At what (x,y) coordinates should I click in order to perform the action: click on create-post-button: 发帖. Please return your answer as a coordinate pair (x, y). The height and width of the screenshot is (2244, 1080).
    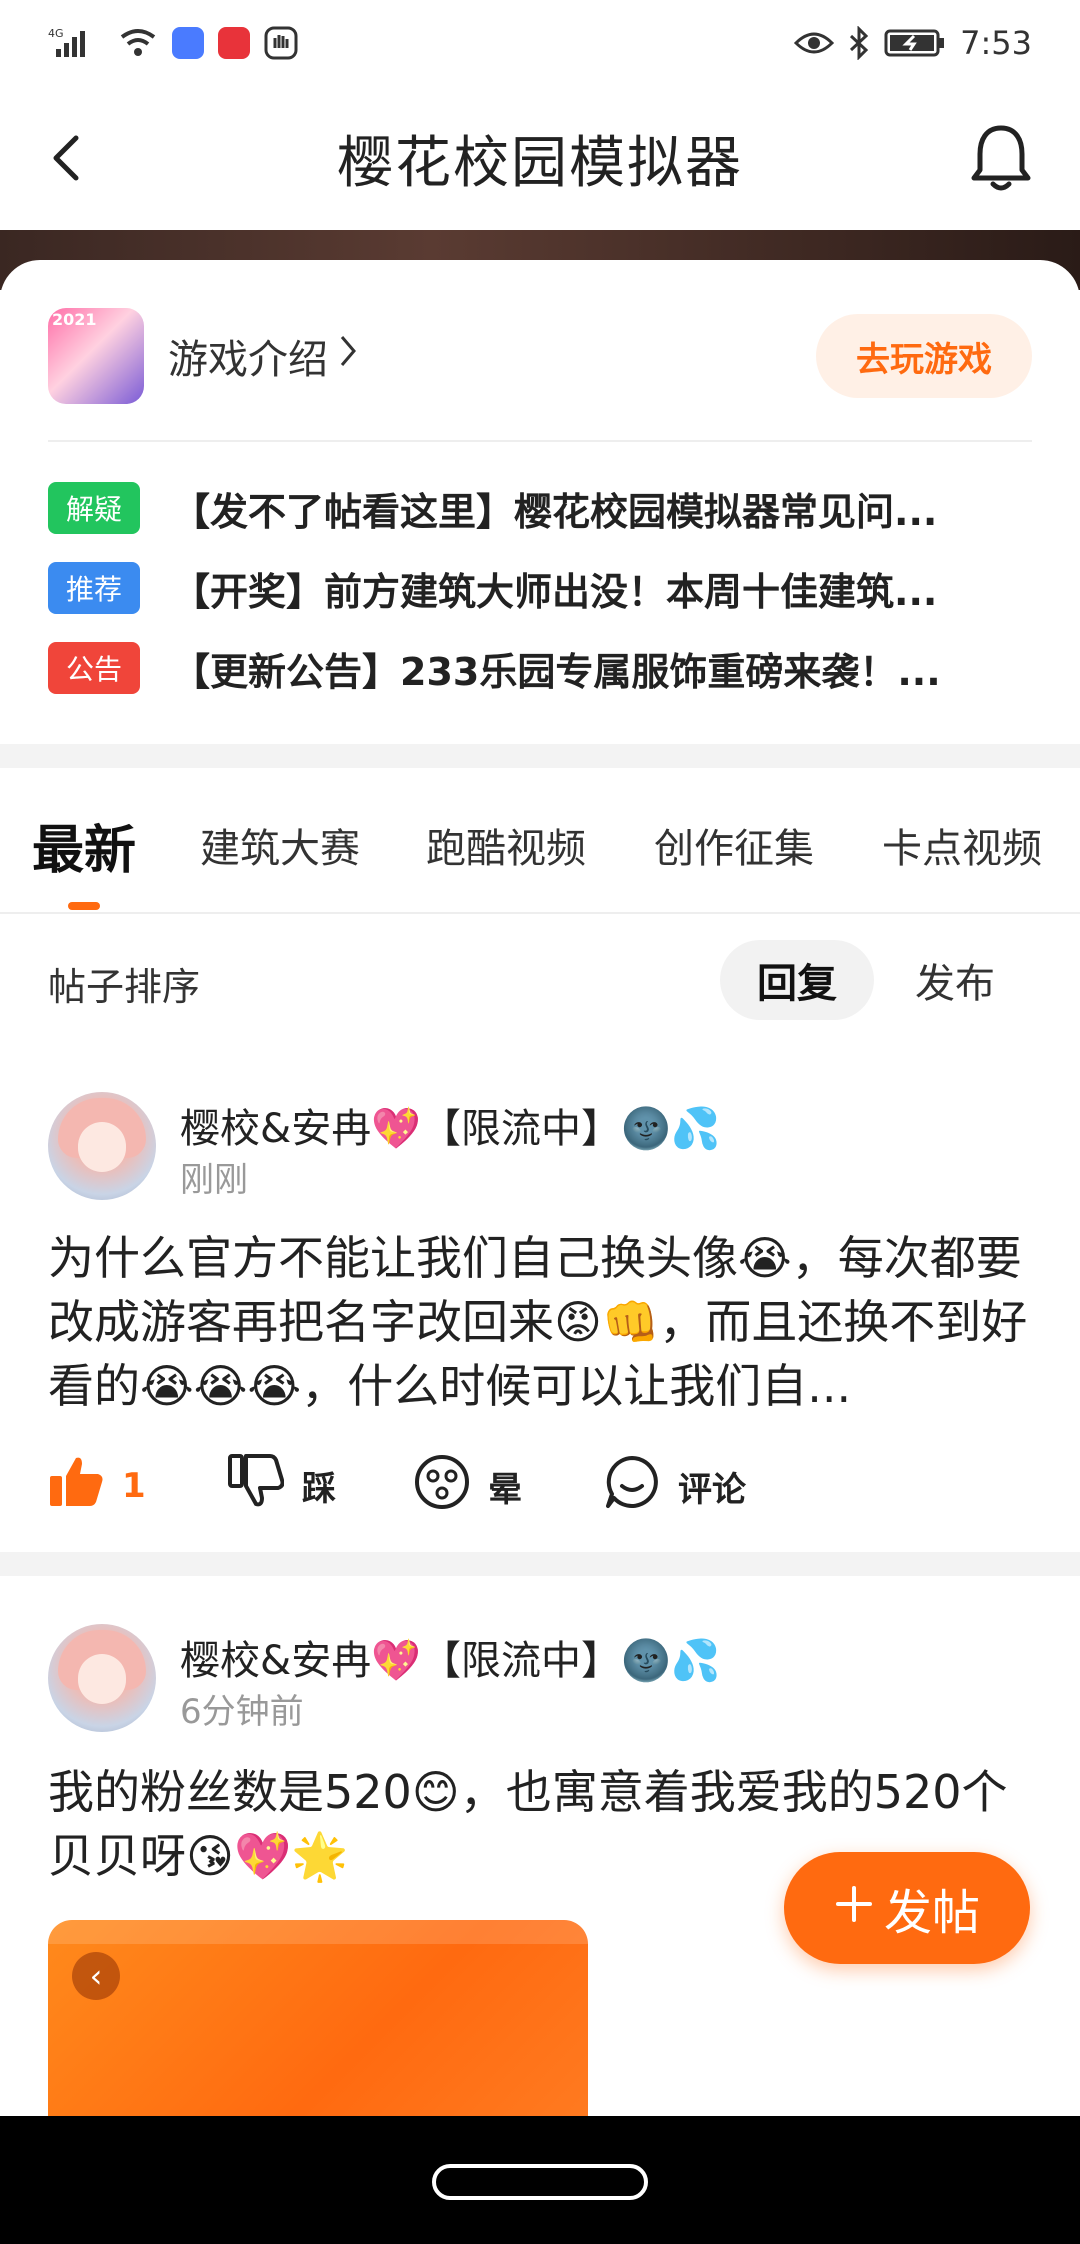
    Looking at the image, I should click on (907, 1908).